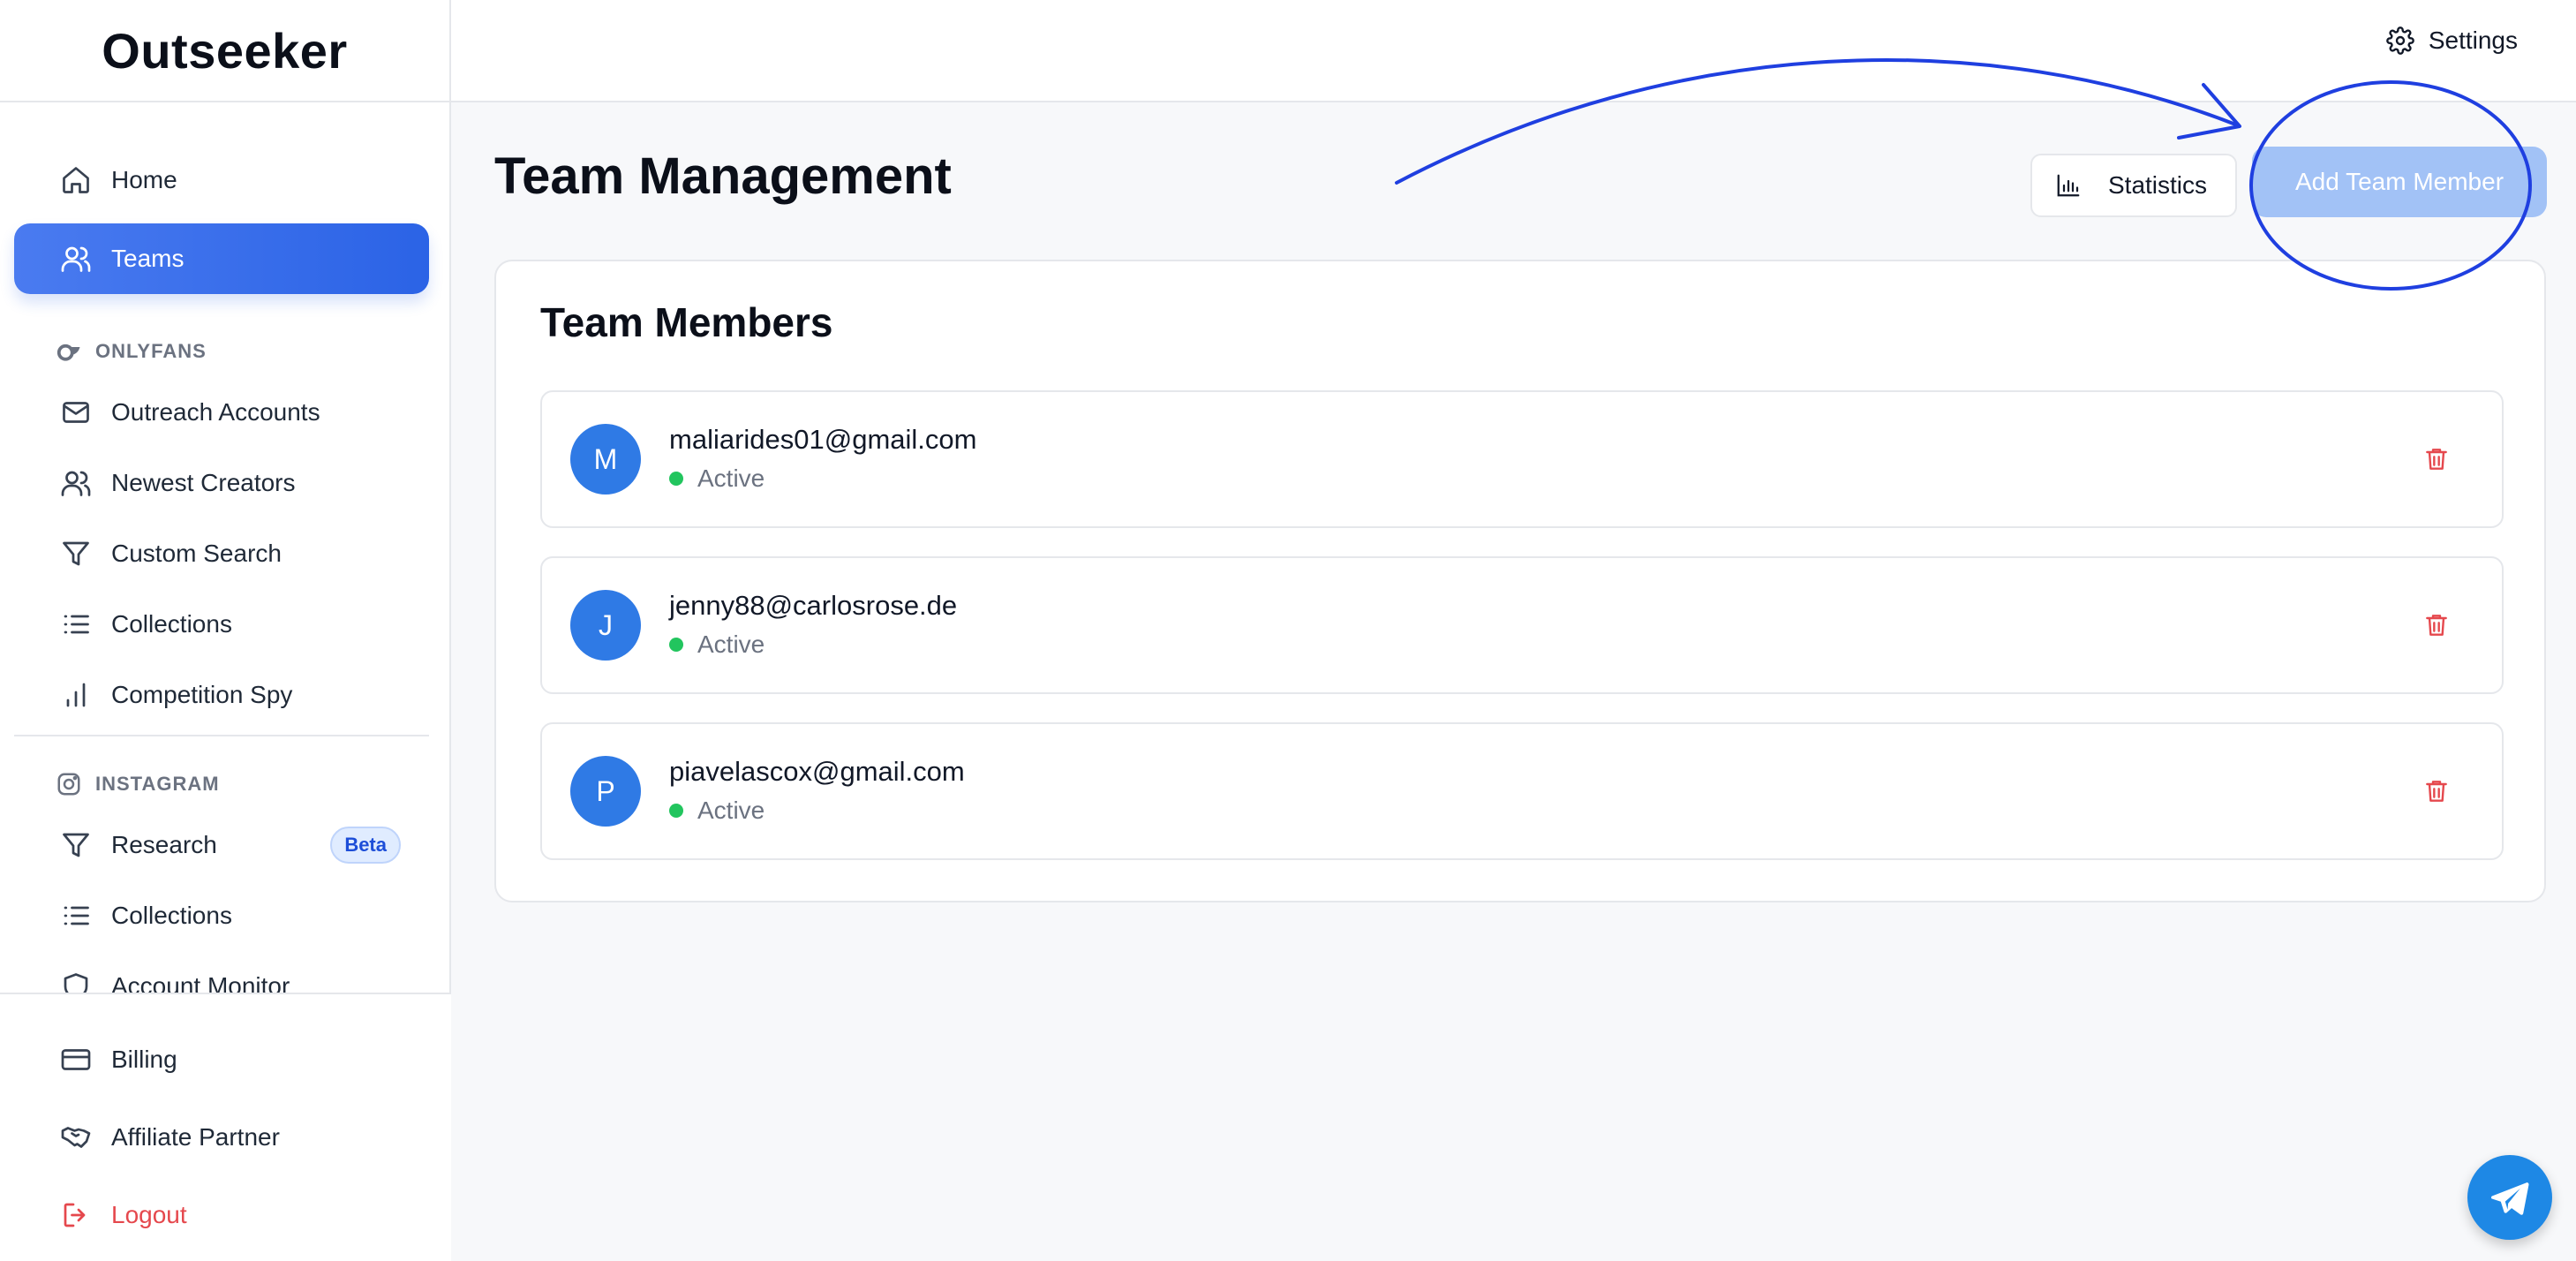  Describe the element at coordinates (222, 1059) in the screenshot. I see `sidebar-item-billing: Billing` at that location.